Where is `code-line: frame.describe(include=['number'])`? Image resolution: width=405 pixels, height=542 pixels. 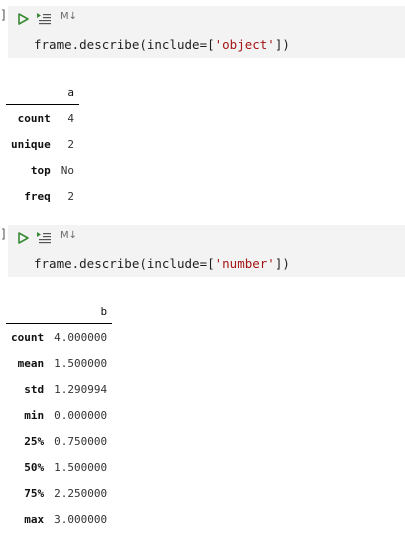
code-line: frame.describe(include=['number']) is located at coordinates (162, 263).